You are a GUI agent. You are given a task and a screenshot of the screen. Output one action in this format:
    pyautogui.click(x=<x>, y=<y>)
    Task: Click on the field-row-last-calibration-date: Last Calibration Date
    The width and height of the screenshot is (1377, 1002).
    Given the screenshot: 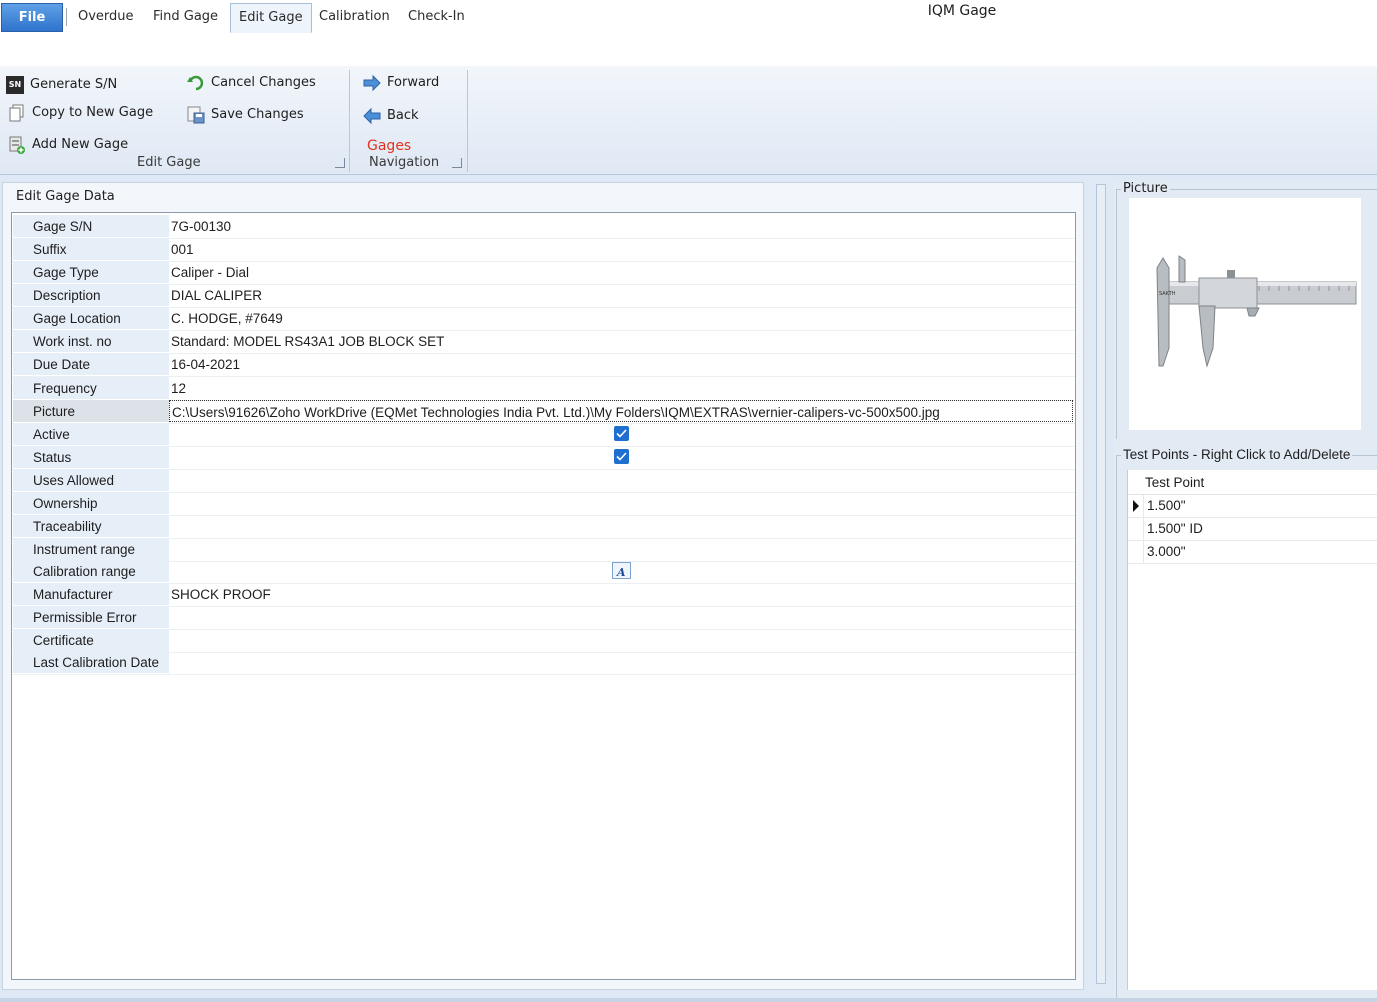 What is the action you would take?
    pyautogui.click(x=543, y=663)
    